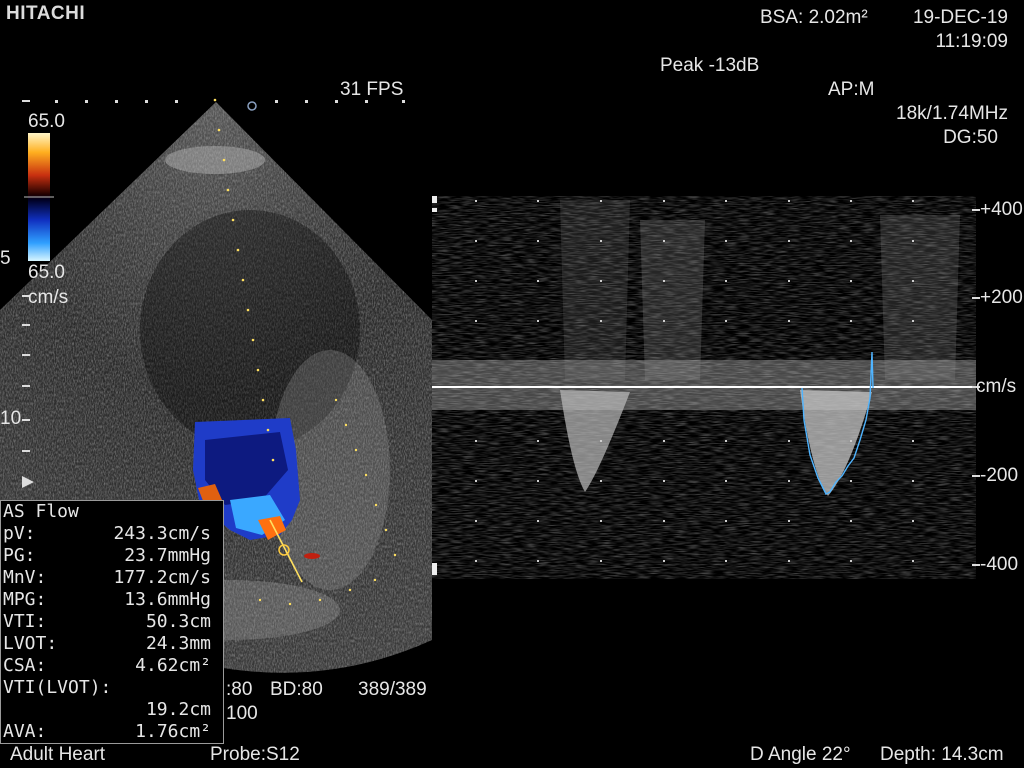 This screenshot has height=768, width=1024. What do you see at coordinates (255, 754) in the screenshot?
I see `probe-label: Probe:S12` at bounding box center [255, 754].